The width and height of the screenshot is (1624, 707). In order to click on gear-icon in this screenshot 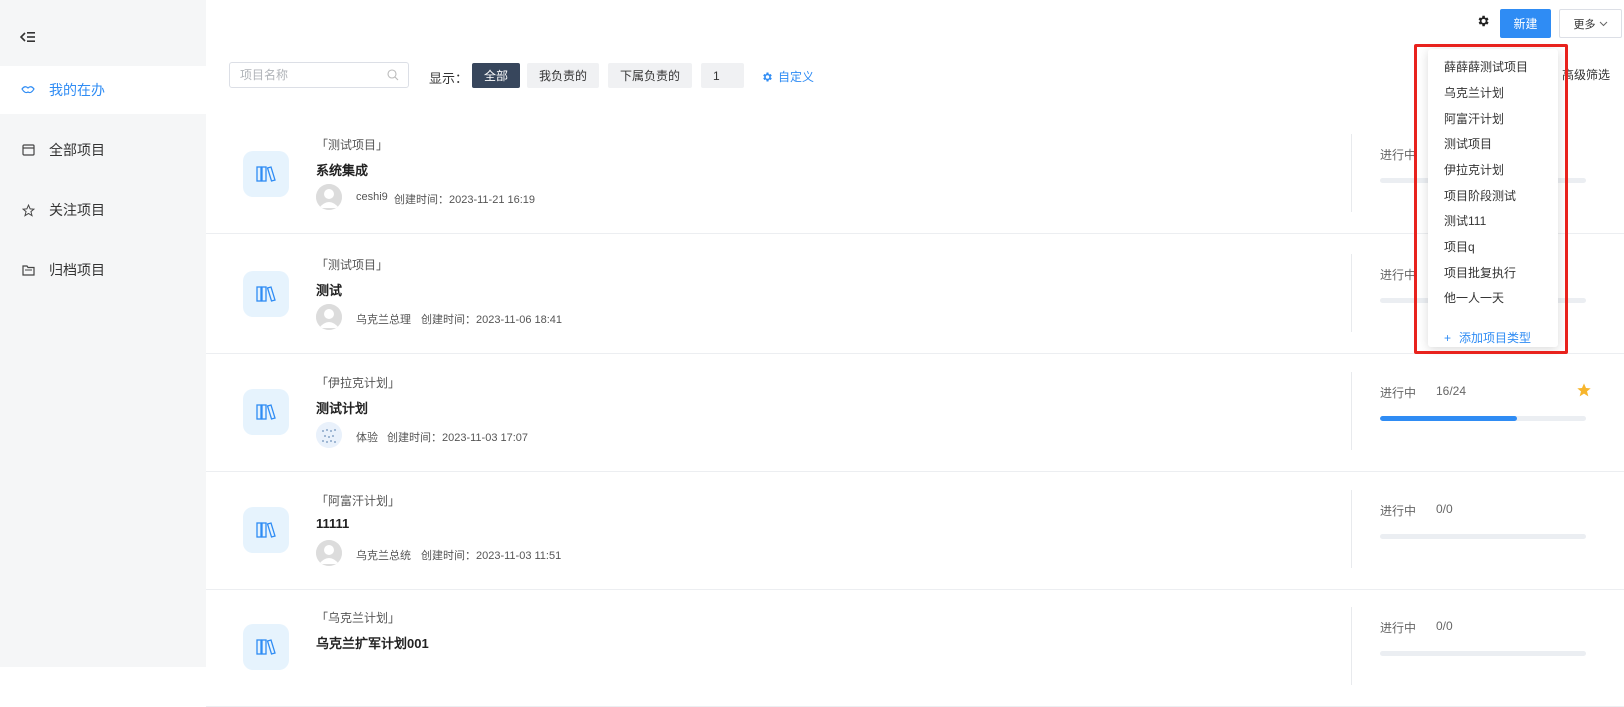, I will do `click(767, 76)`.